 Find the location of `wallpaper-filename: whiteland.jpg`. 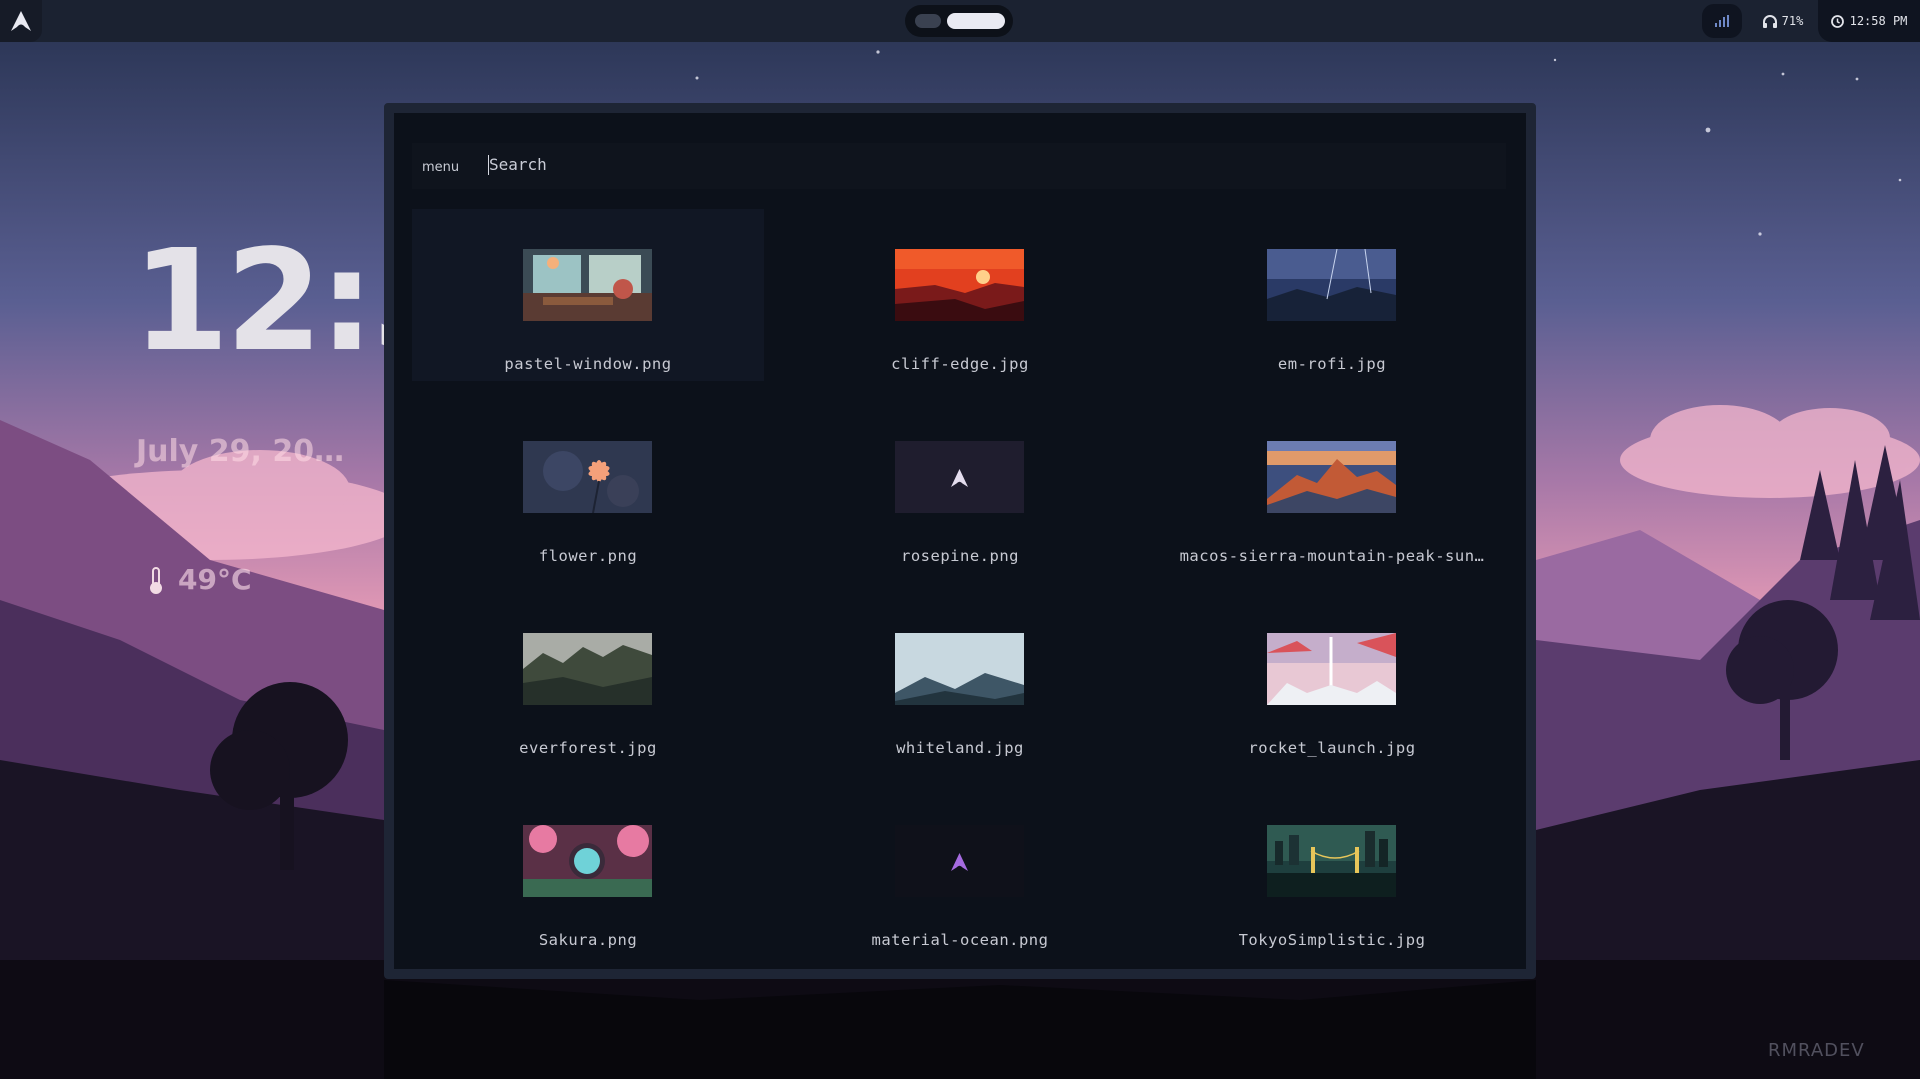

wallpaper-filename: whiteland.jpg is located at coordinates (960, 748).